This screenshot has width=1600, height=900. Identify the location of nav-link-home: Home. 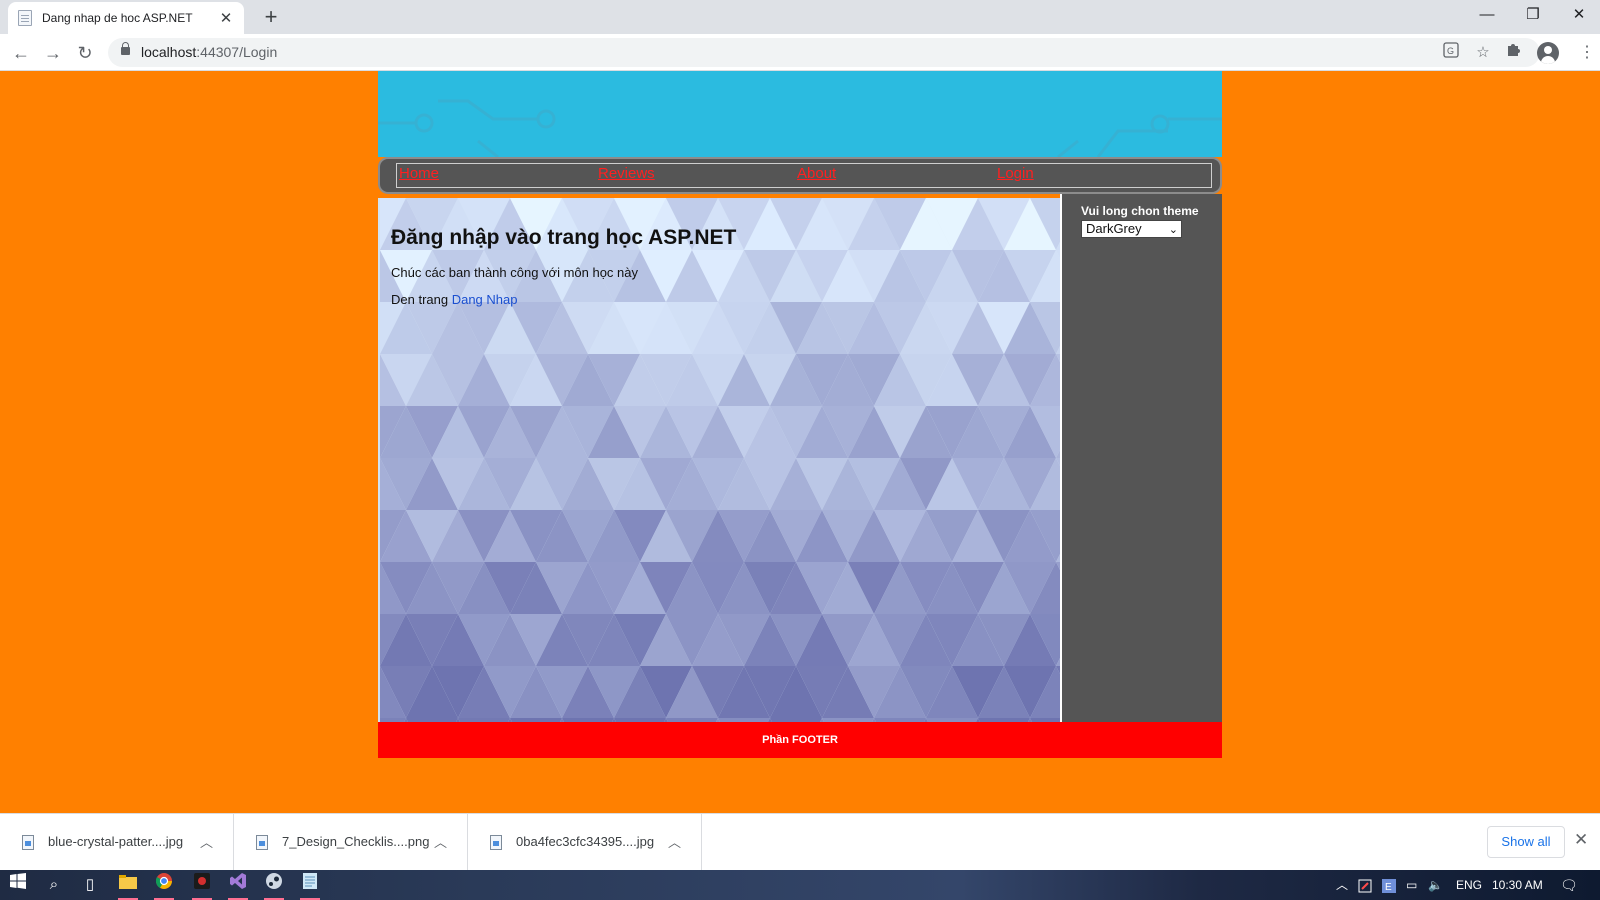
(419, 173).